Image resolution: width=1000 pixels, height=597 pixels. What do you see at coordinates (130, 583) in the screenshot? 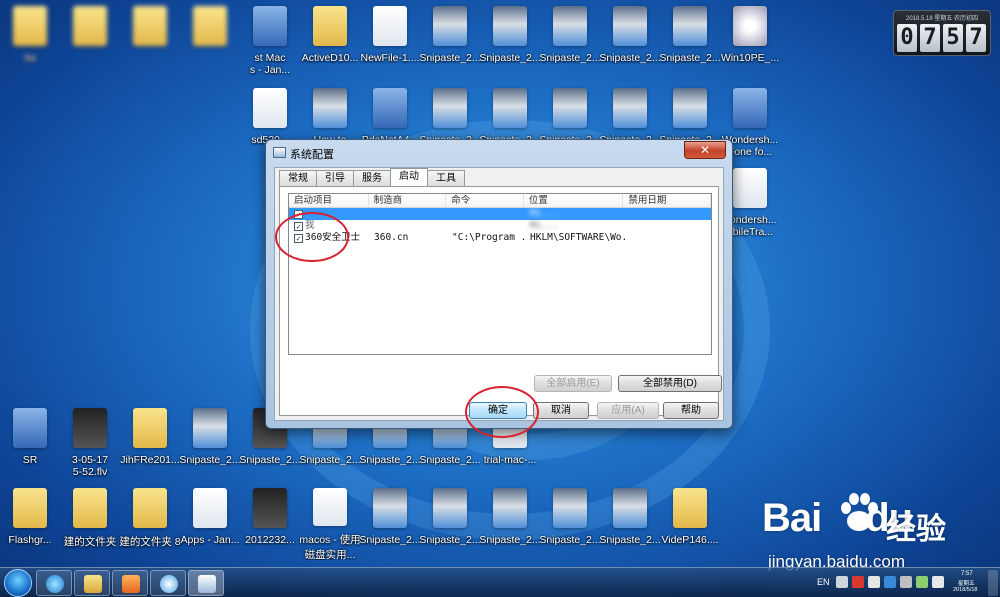
I see `taskbar-media-player` at bounding box center [130, 583].